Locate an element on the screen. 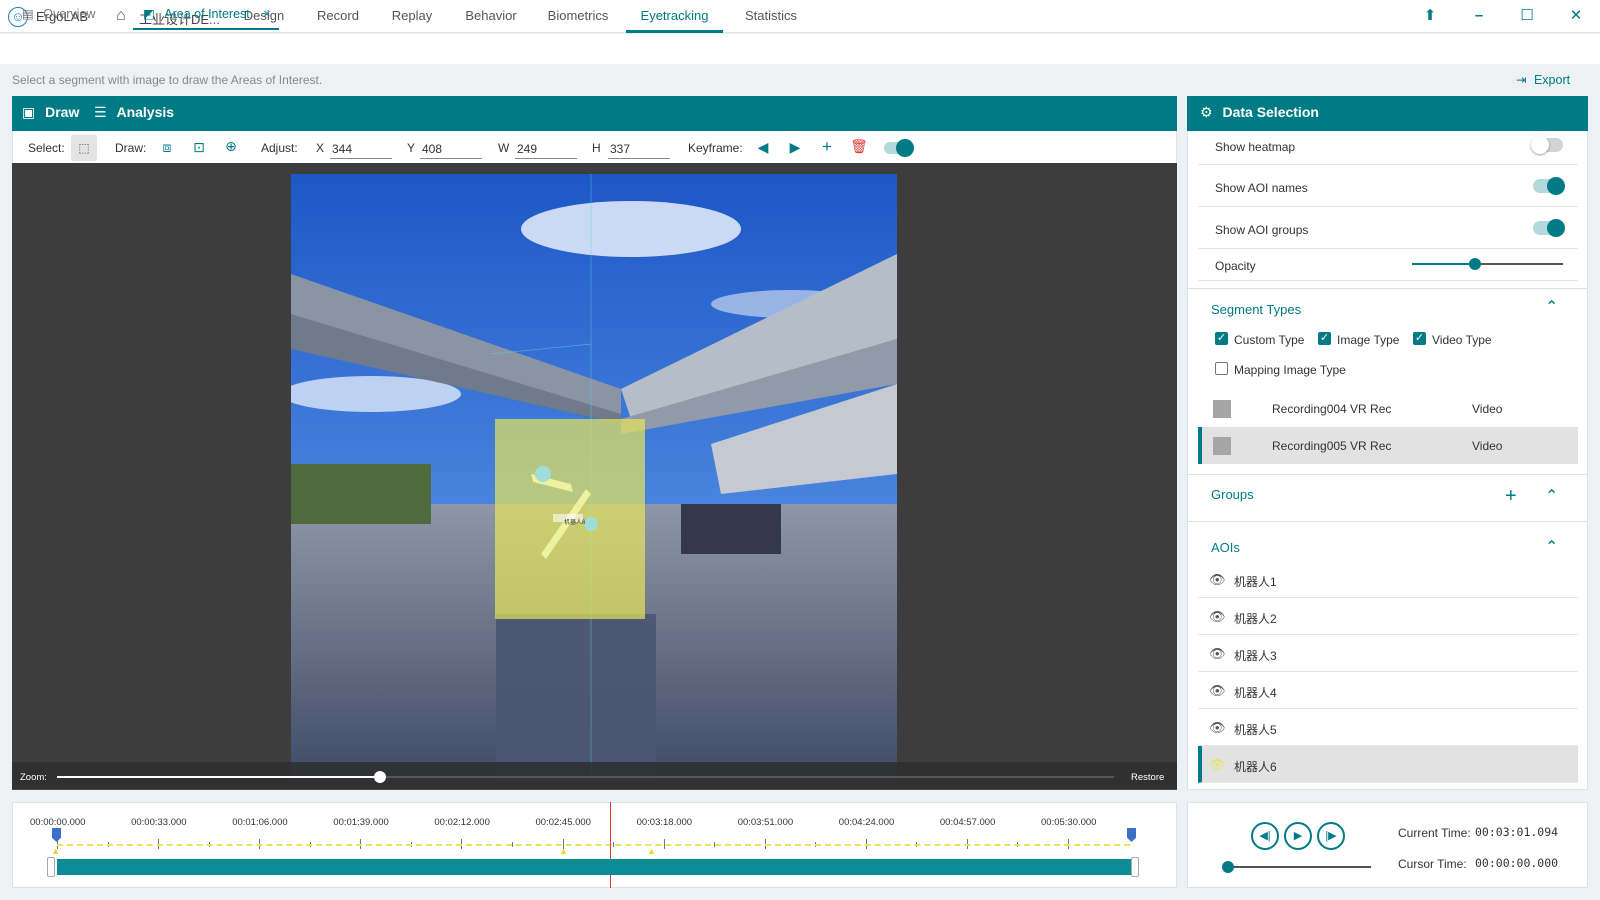 Image resolution: width=1600 pixels, height=900 pixels. add-group-icon: + is located at coordinates (1511, 496).